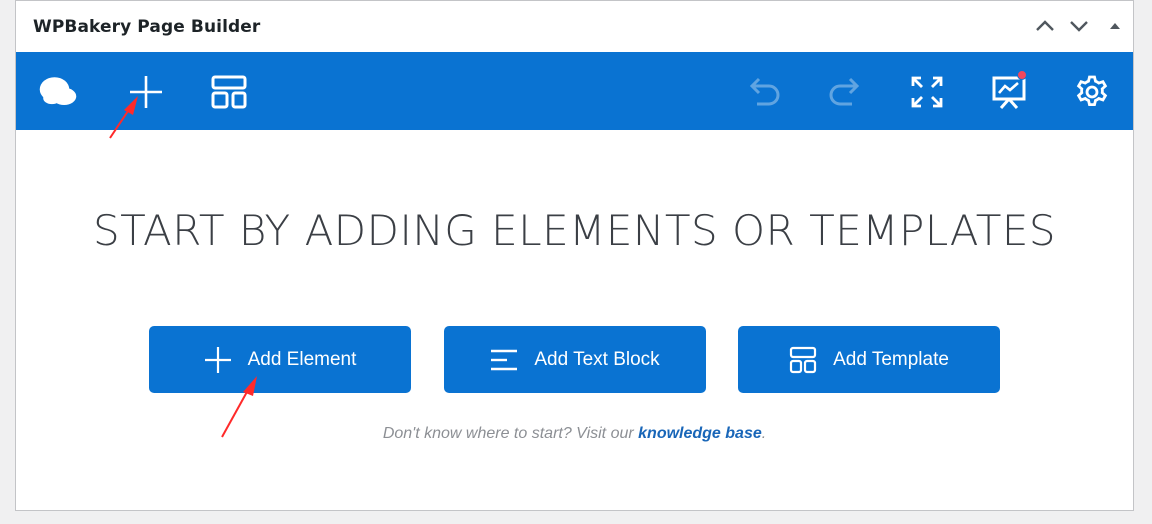 The image size is (1152, 524). What do you see at coordinates (574, 26) in the screenshot?
I see `panel-header: WPBakery Page Builder` at bounding box center [574, 26].